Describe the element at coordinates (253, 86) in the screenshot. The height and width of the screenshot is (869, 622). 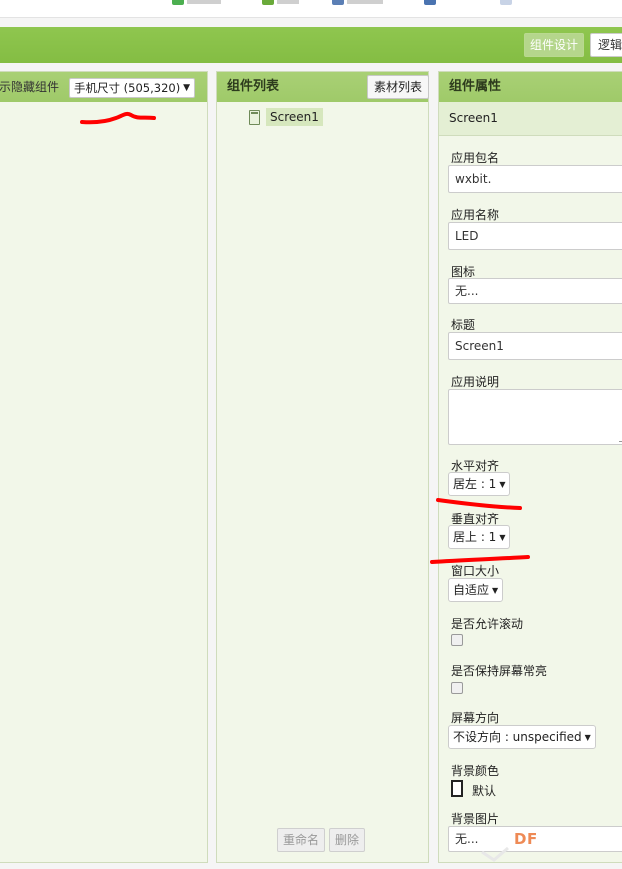
I see `components-title: 组件列表` at that location.